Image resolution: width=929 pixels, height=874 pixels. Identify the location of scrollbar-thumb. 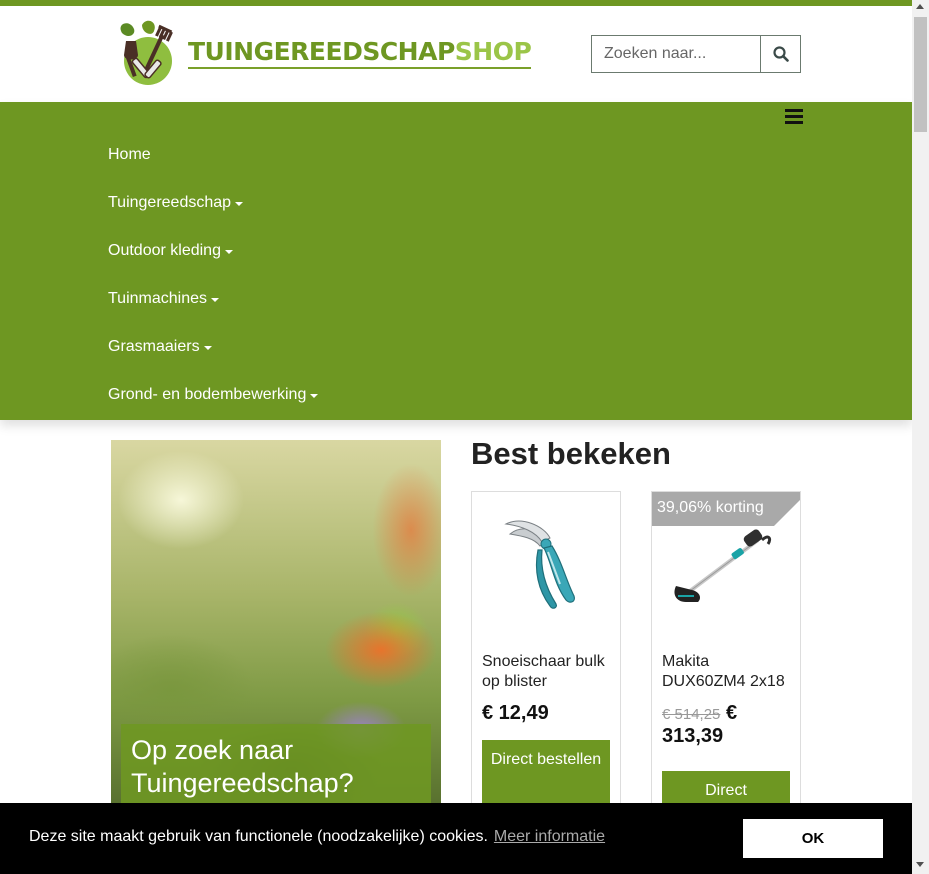
(920, 74).